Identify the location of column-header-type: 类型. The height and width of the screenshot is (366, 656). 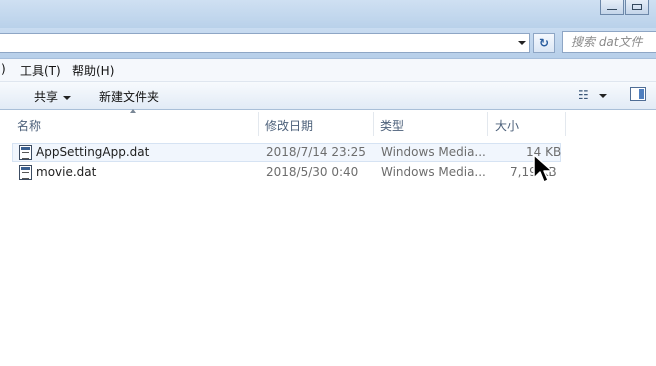
(392, 125).